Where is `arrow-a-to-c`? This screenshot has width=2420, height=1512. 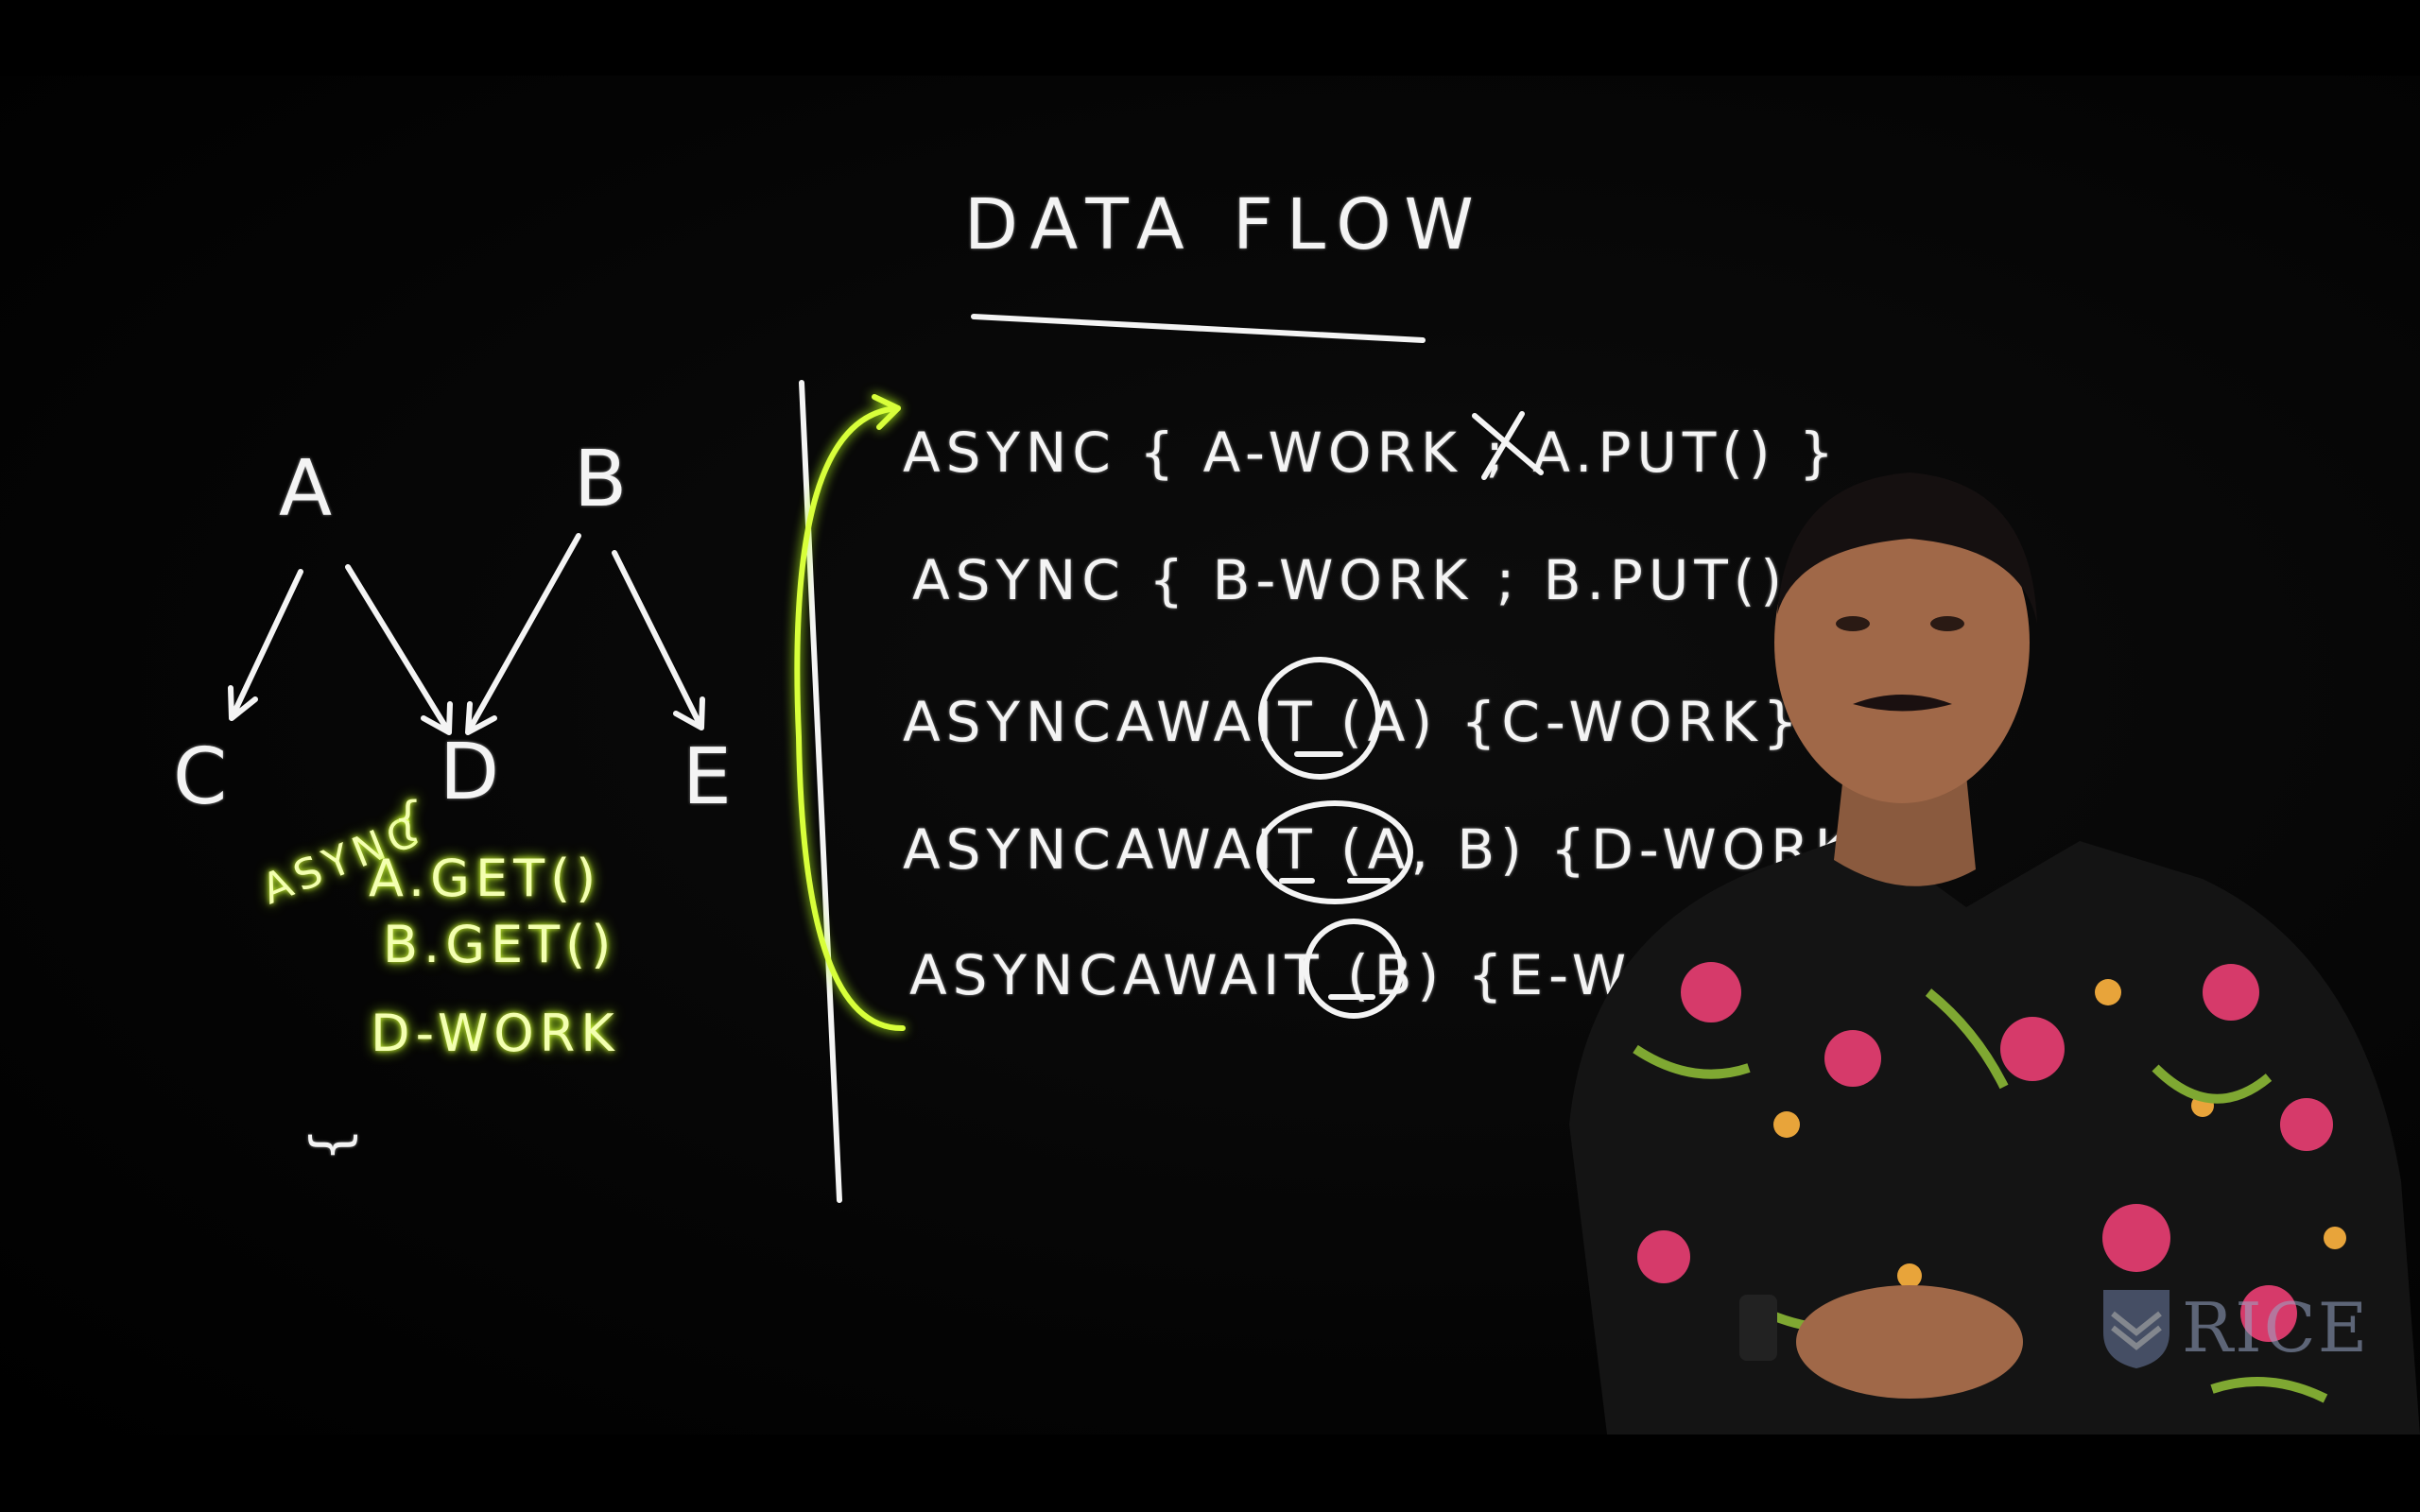
arrow-a-to-c is located at coordinates (265, 645).